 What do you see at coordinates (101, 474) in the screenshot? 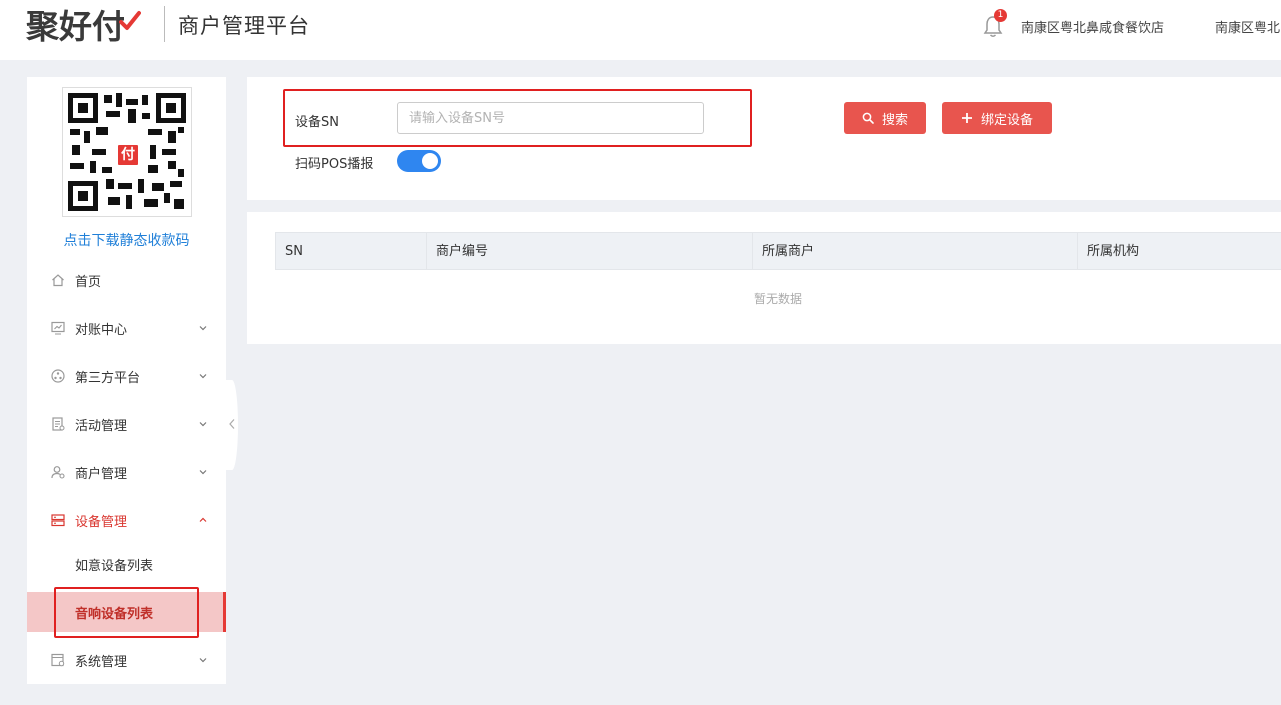
I see `sidebar-item-label: 商户管理` at bounding box center [101, 474].